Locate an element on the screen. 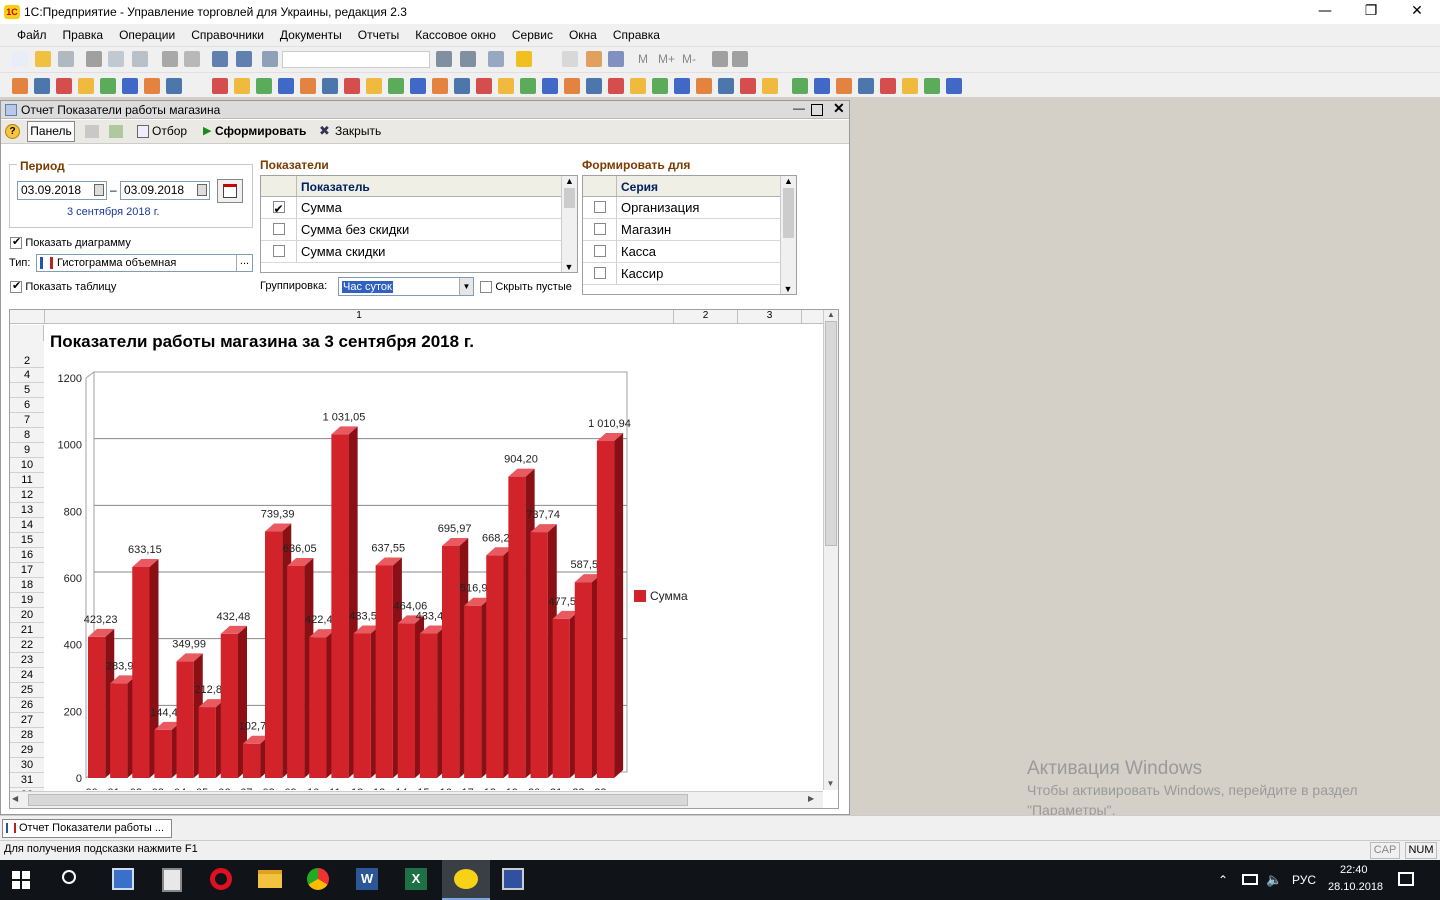 The image size is (1440, 900). chevron-up-icon: ⌃ is located at coordinates (1223, 880).